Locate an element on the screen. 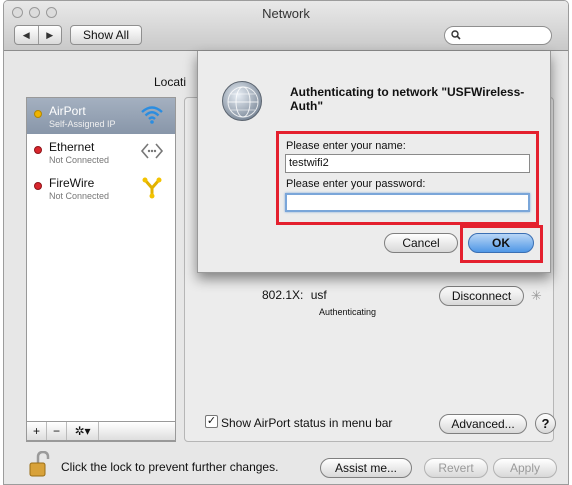  network-globe-icon is located at coordinates (242, 101).